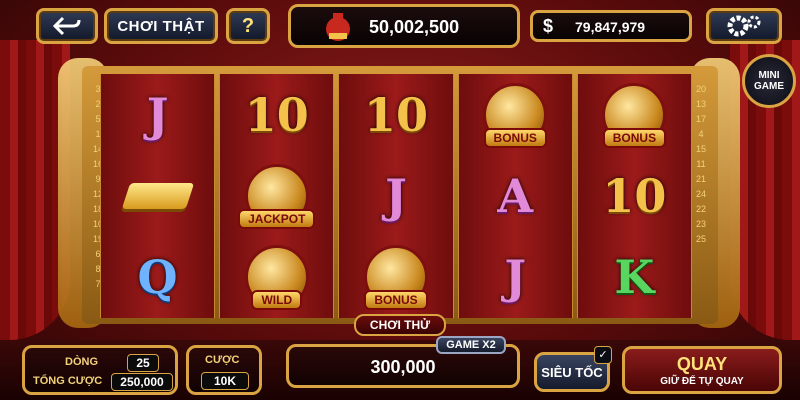 The image size is (800, 400). What do you see at coordinates (471, 345) in the screenshot?
I see `game-x2-button: GAME X2` at bounding box center [471, 345].